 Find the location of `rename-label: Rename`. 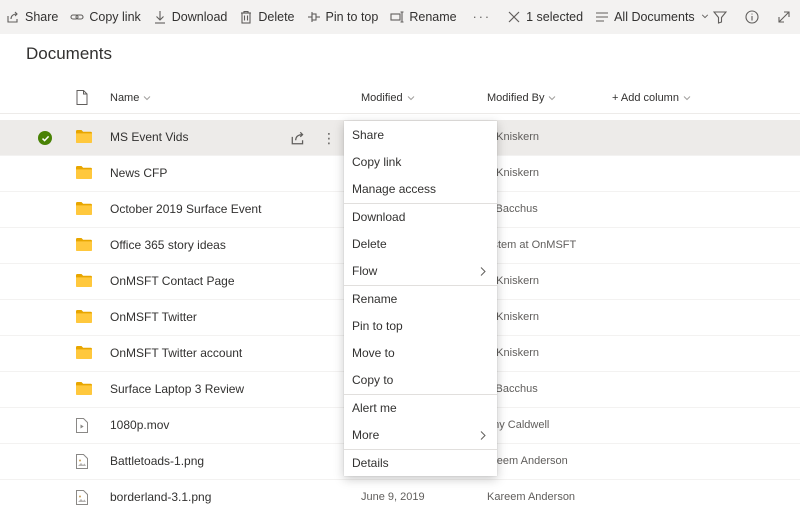

rename-label: Rename is located at coordinates (433, 17).